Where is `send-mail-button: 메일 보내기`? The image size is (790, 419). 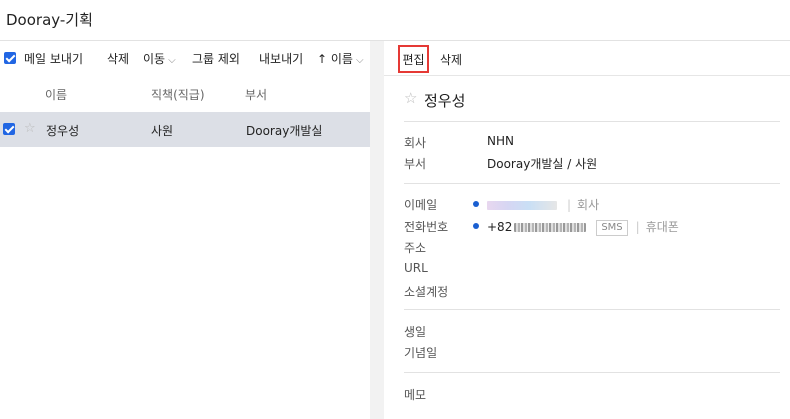 send-mail-button: 메일 보내기 is located at coordinates (53, 58).